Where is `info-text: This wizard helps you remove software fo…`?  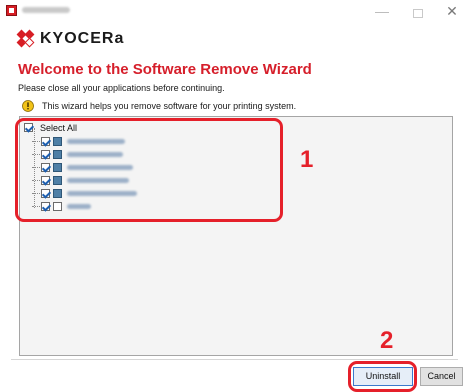 info-text: This wizard helps you remove software fo… is located at coordinates (169, 106).